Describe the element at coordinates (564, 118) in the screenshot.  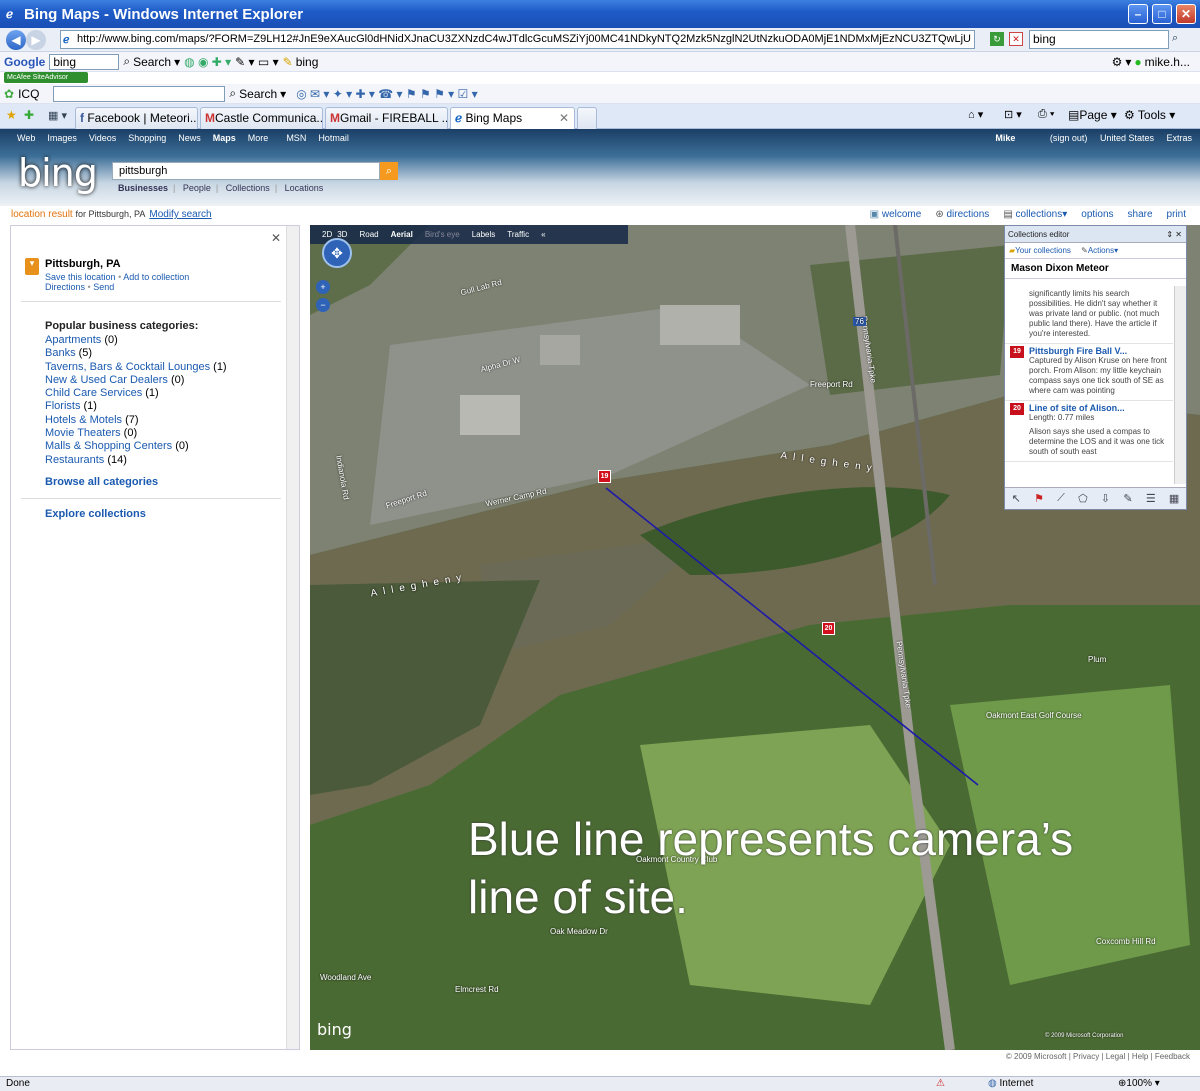
I see `close-tab-icon: ✕` at that location.